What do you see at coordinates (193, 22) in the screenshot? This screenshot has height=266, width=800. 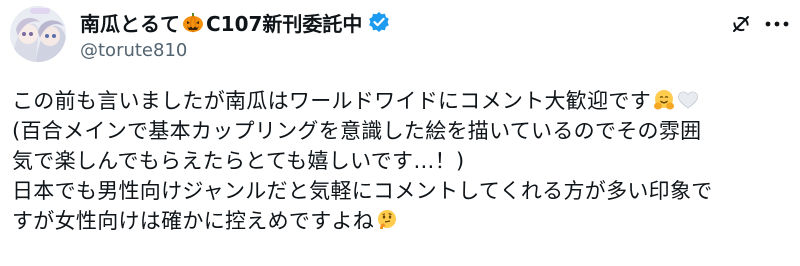 I see `jack-o-lantern-icon` at bounding box center [193, 22].